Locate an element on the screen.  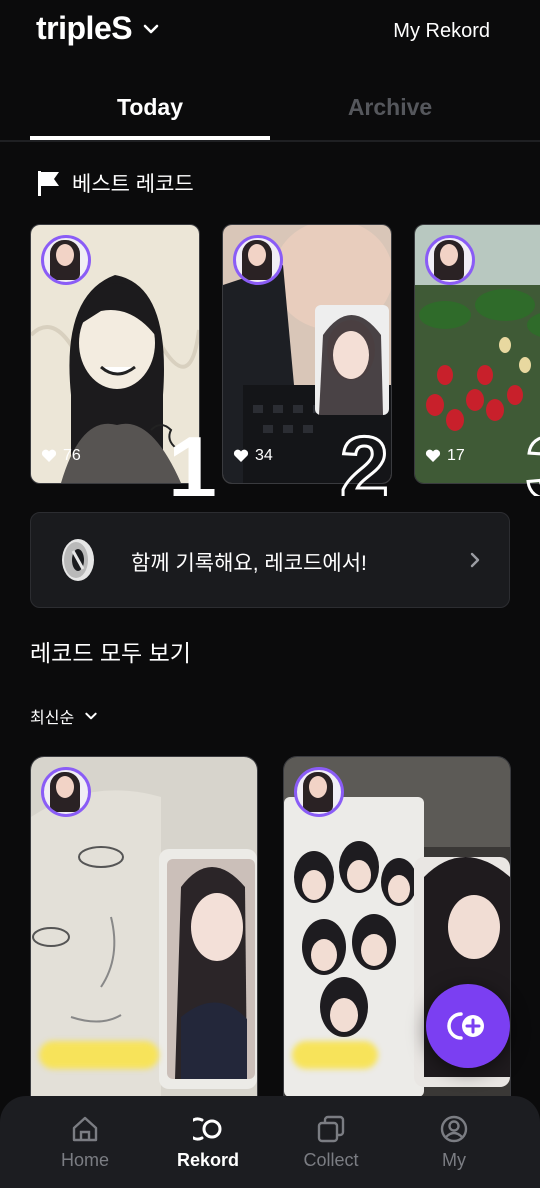
rekord-logo-icon is located at coordinates (78, 560).